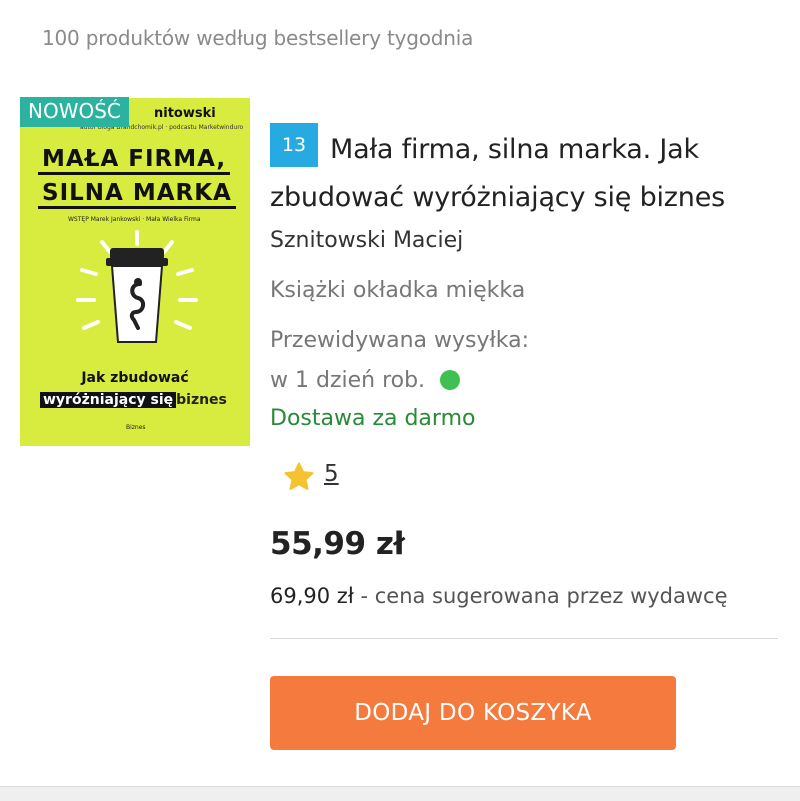 The width and height of the screenshot is (800, 801). Describe the element at coordinates (337, 544) in the screenshot. I see `product-price: 55,99 zł` at that location.